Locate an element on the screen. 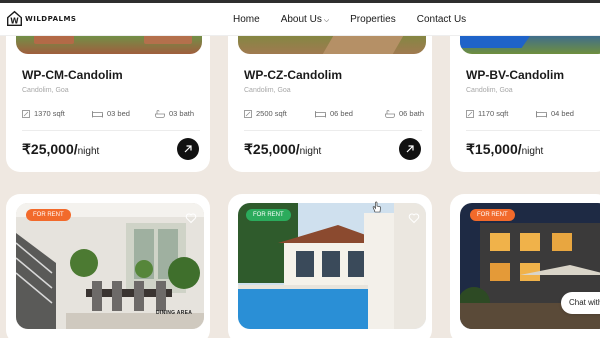 Image resolution: width=600 pixels, height=338 pixels. logo-text: WILDPALMS is located at coordinates (51, 18).